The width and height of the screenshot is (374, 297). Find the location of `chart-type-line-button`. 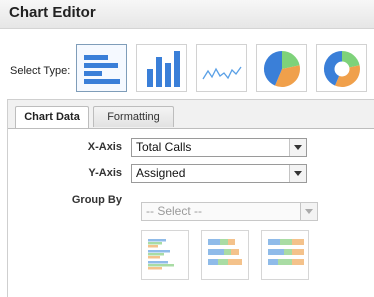

chart-type-line-button is located at coordinates (221, 68).